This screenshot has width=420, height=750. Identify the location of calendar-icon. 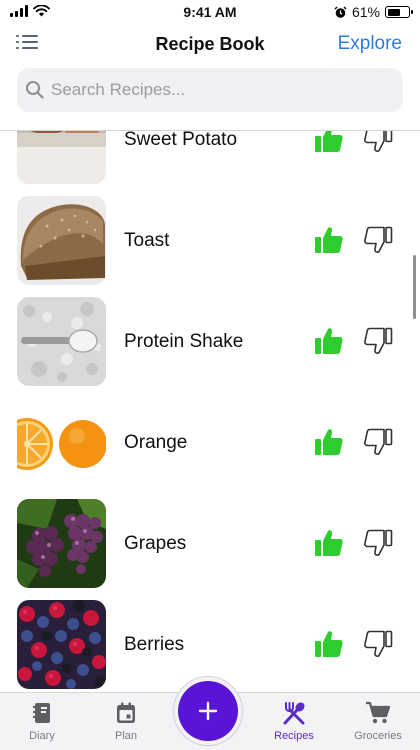
(126, 712).